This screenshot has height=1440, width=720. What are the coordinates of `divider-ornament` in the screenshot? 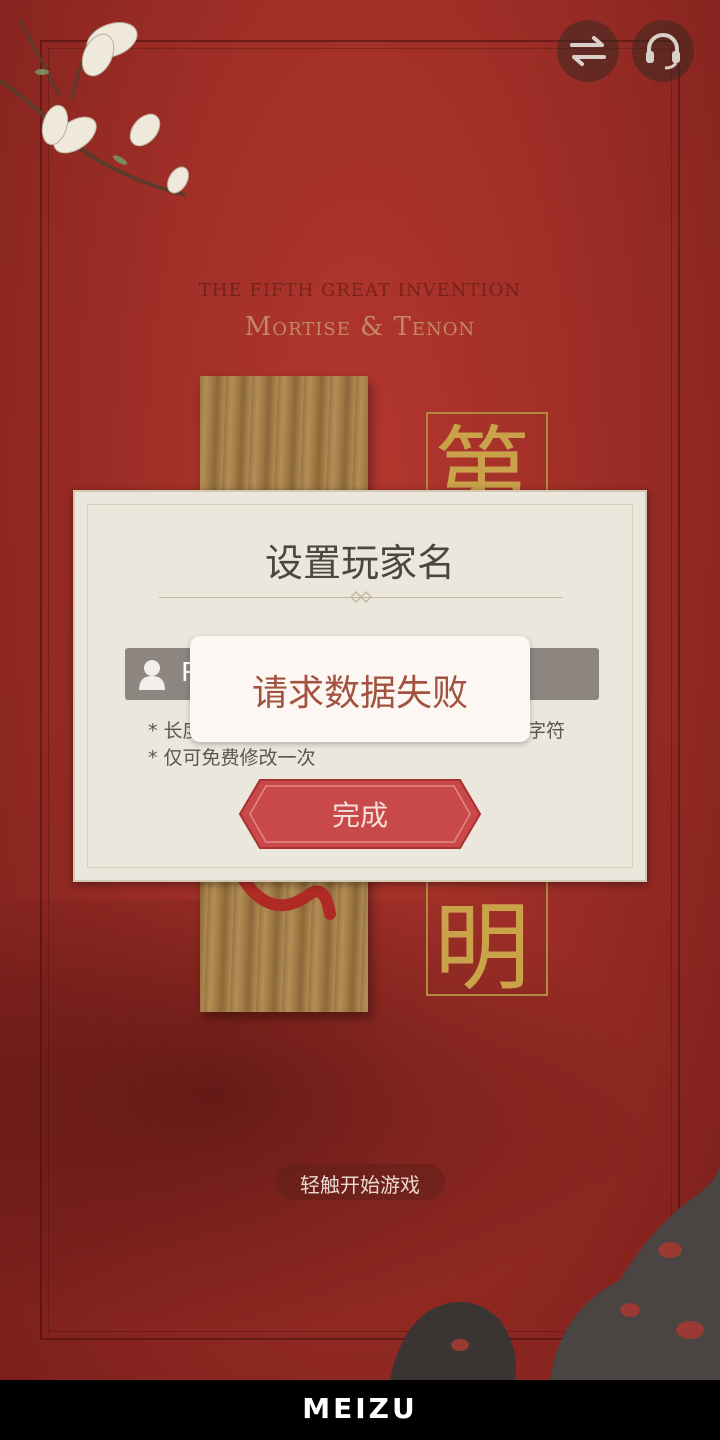 It's located at (361, 597).